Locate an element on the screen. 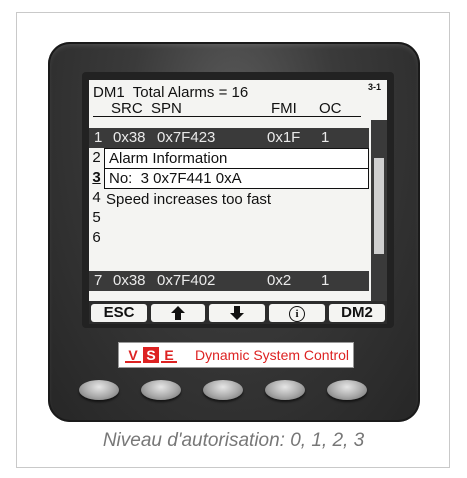 Image resolution: width=467 pixels, height=478 pixels. row-number: 1 is located at coordinates (98, 137).